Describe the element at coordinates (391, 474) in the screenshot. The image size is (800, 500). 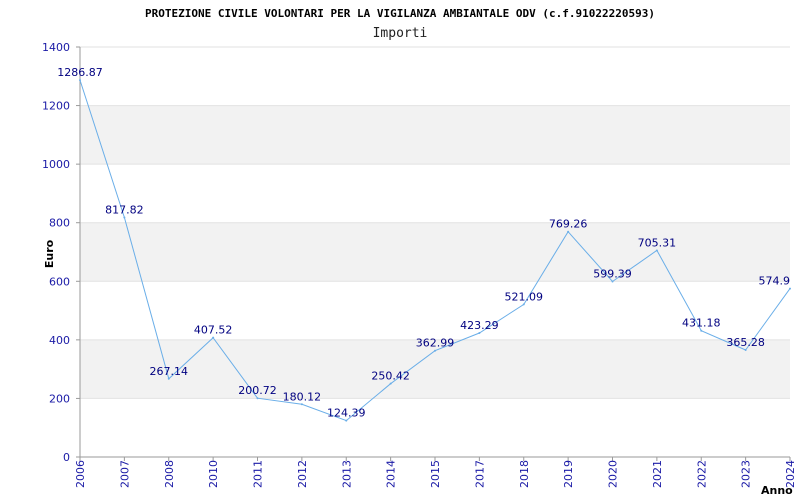
I see `x-tick-label: 2014` at that location.